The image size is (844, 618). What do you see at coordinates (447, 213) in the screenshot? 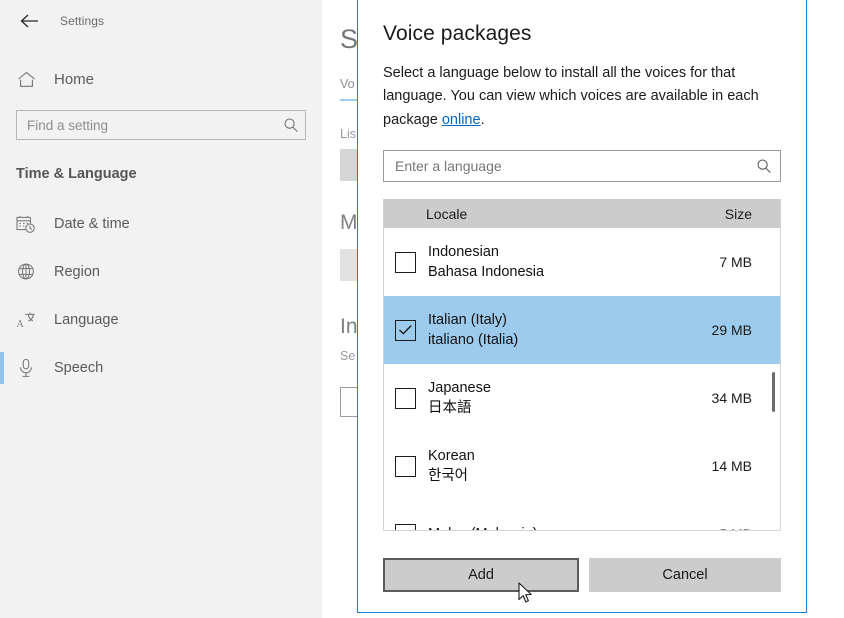
I see `column-header-locale: Locale` at bounding box center [447, 213].